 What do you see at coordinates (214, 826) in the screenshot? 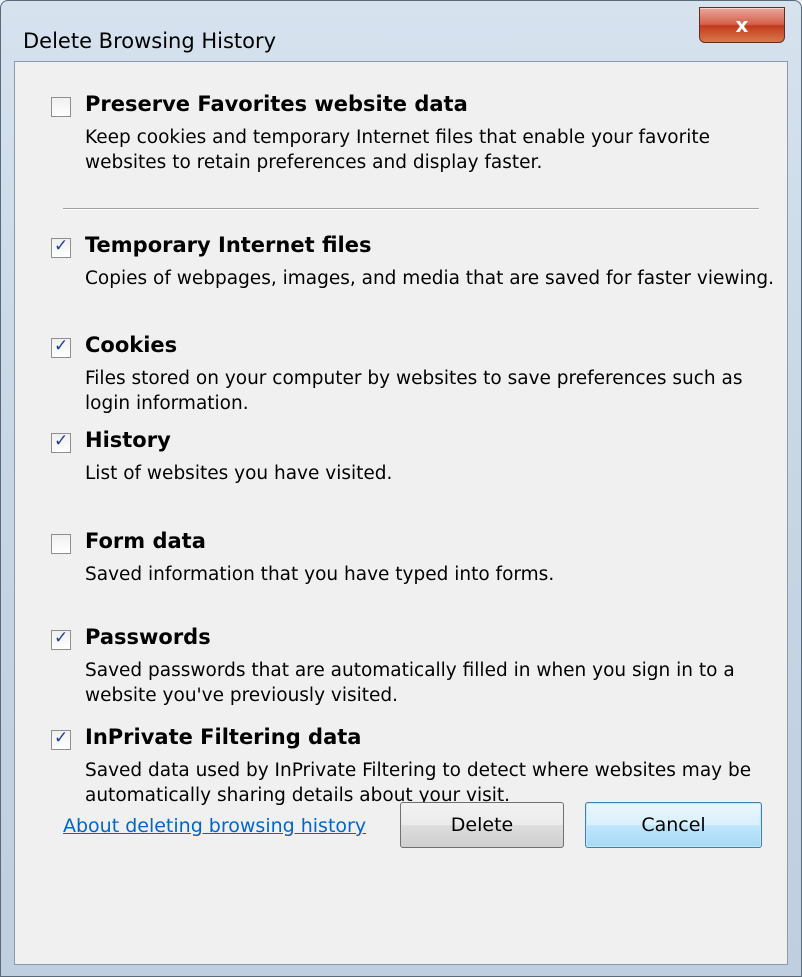
I see `about-deleting-browsing-history-link: About deleting browsing history` at bounding box center [214, 826].